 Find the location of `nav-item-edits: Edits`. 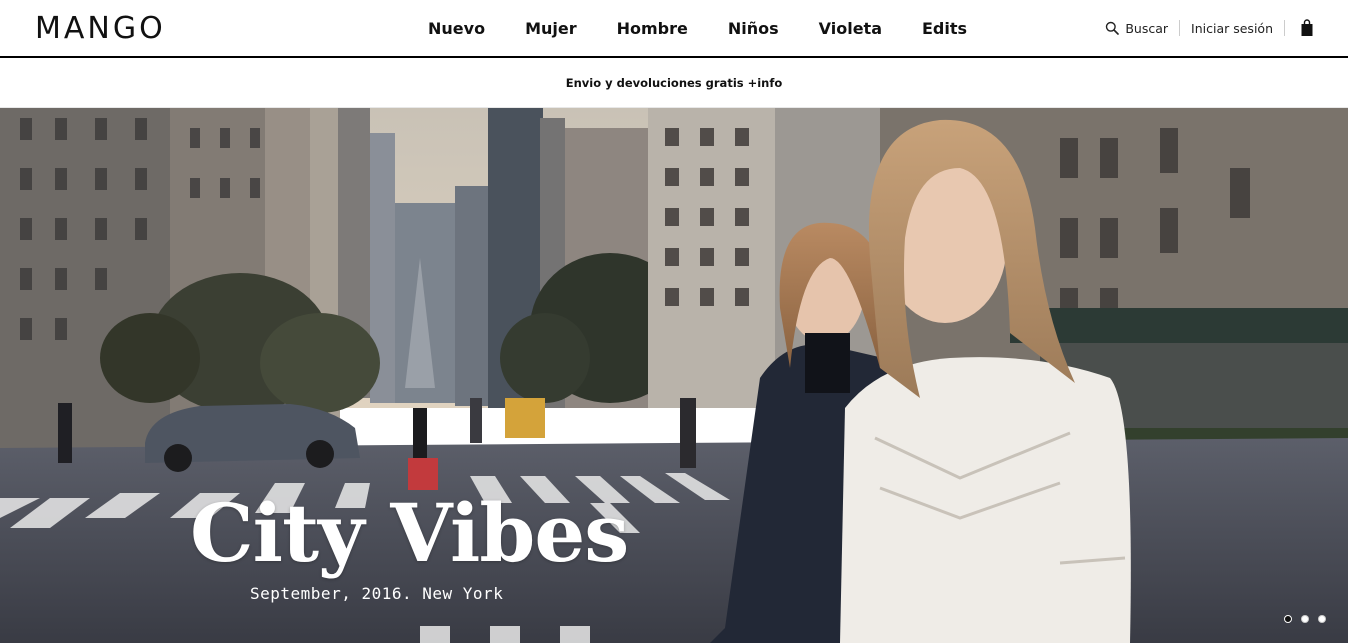

nav-item-edits: Edits is located at coordinates (944, 28).